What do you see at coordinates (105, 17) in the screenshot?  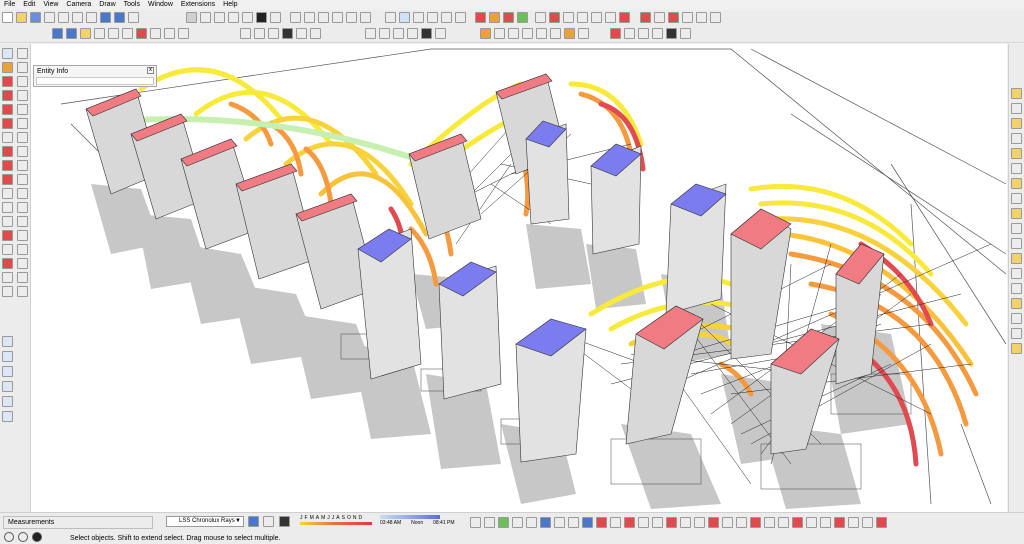 I see `undo-icon` at bounding box center [105, 17].